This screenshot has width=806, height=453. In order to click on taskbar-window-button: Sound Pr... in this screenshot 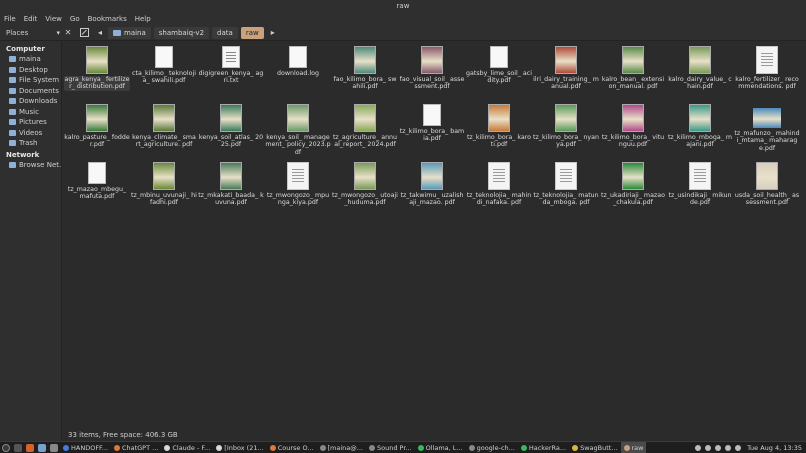, I will do `click(390, 447)`.